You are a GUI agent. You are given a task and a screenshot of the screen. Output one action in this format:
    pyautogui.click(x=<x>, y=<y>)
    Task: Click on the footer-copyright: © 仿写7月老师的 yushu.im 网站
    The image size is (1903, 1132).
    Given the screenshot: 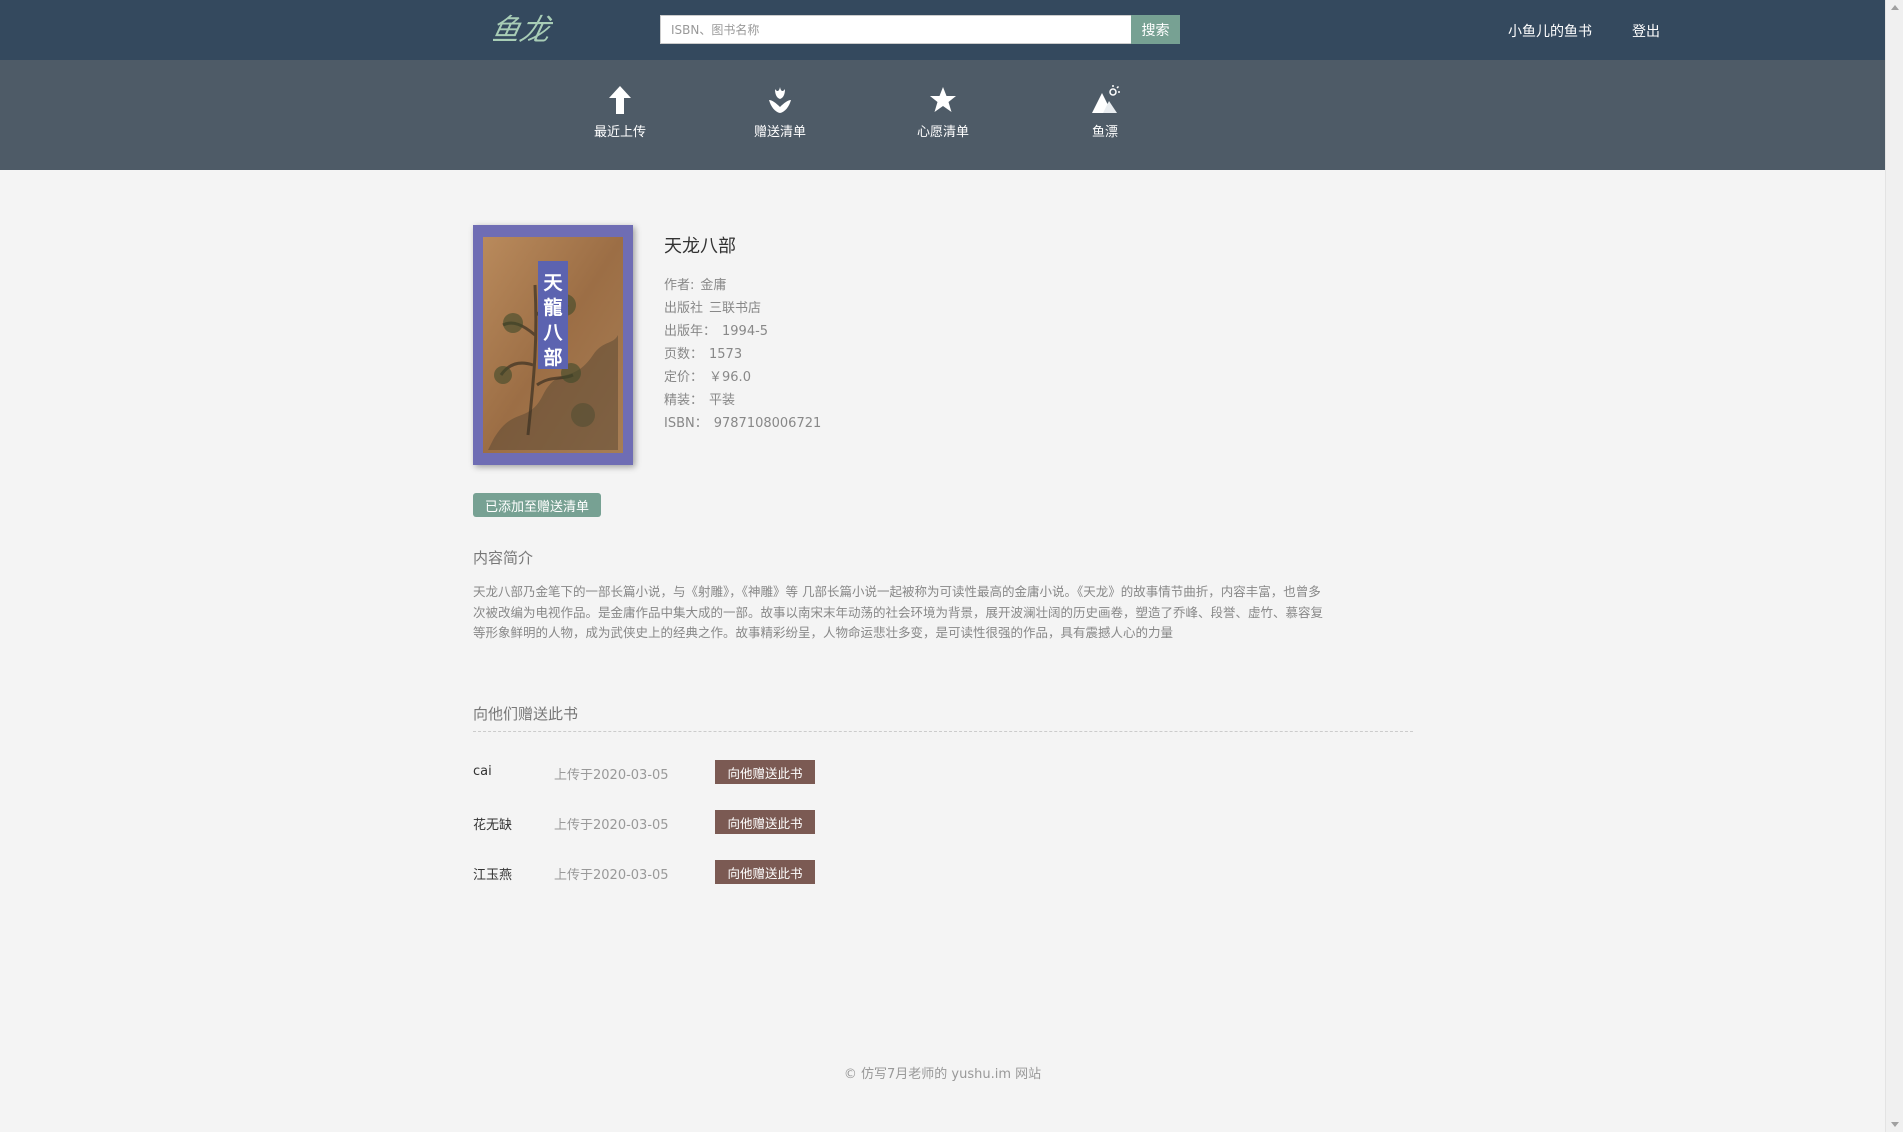 What is the action you would take?
    pyautogui.click(x=942, y=1074)
    